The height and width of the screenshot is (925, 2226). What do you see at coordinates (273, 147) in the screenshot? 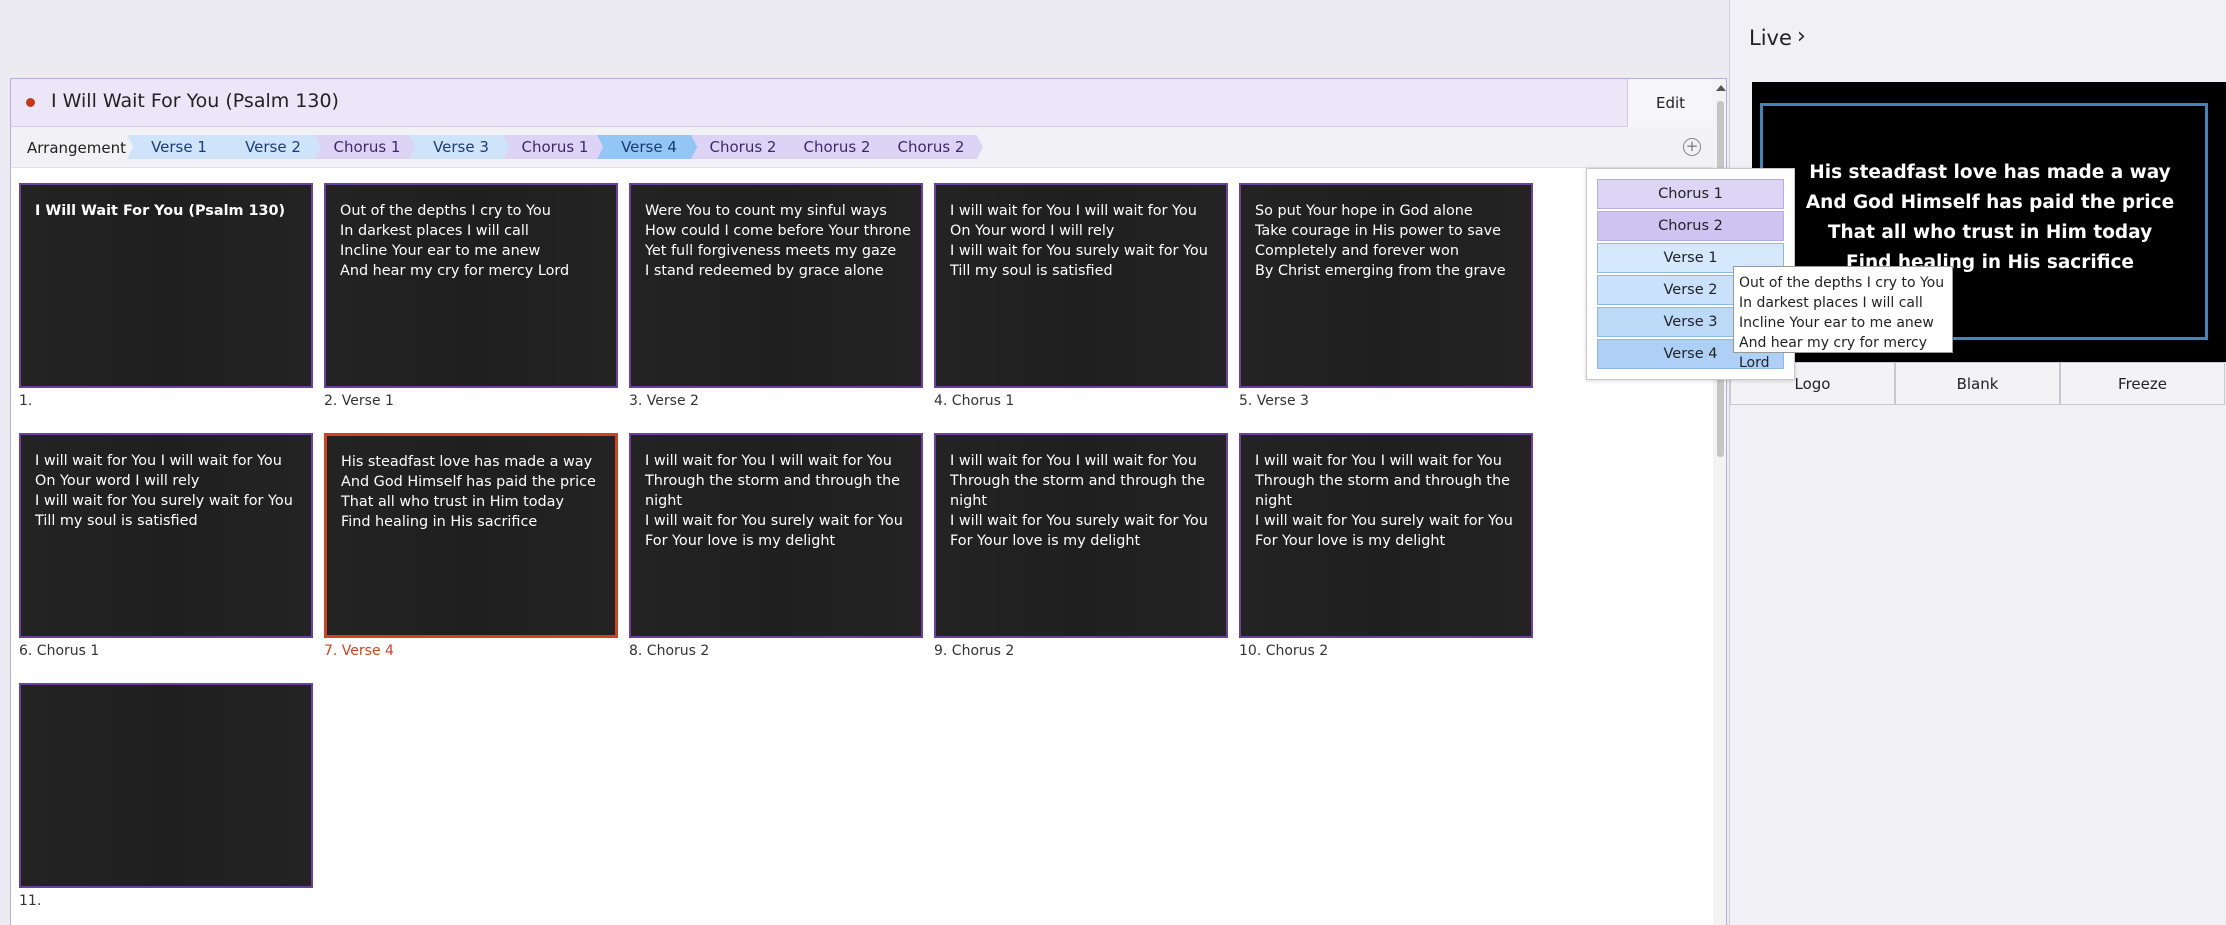
I see `arrangement-chip: Verse 2` at bounding box center [273, 147].